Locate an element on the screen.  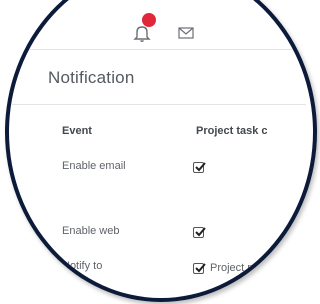
enable-web-checkbox is located at coordinates (199, 232).